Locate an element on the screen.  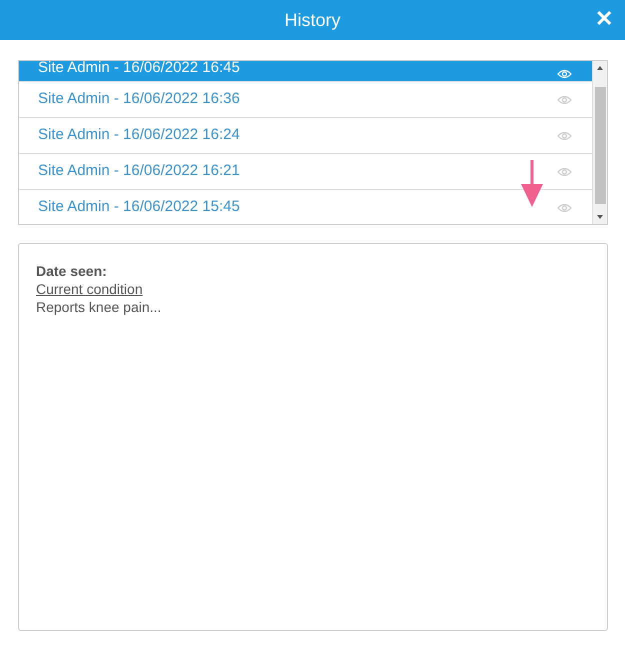
history-entry: Site Admin - 16/06/2022 16:24 is located at coordinates (305, 136).